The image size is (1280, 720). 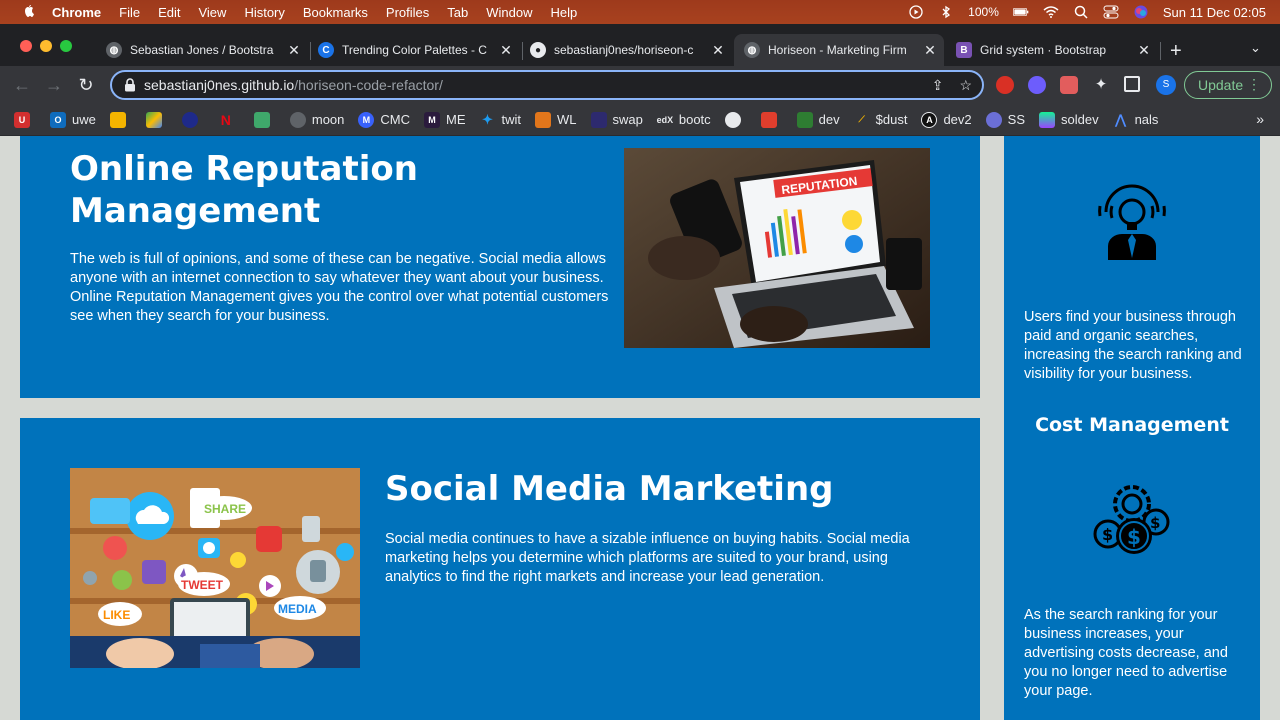 What do you see at coordinates (22, 85) in the screenshot?
I see `back-arrow-icon: ←` at bounding box center [22, 85].